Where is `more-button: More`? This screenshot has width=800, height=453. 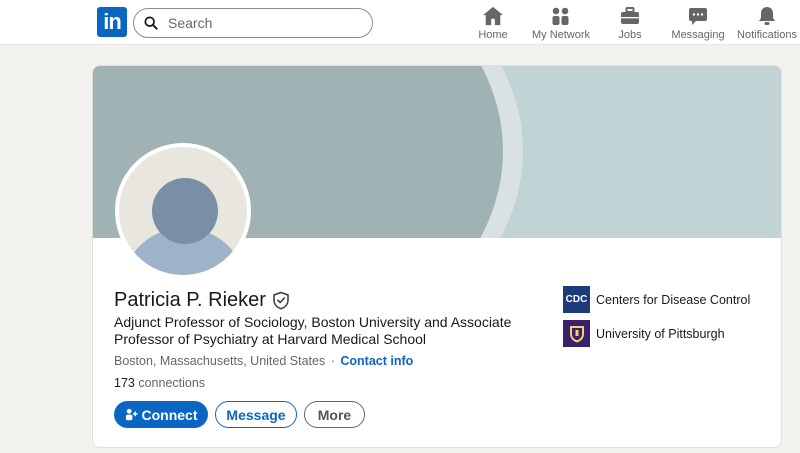 more-button: More is located at coordinates (334, 414).